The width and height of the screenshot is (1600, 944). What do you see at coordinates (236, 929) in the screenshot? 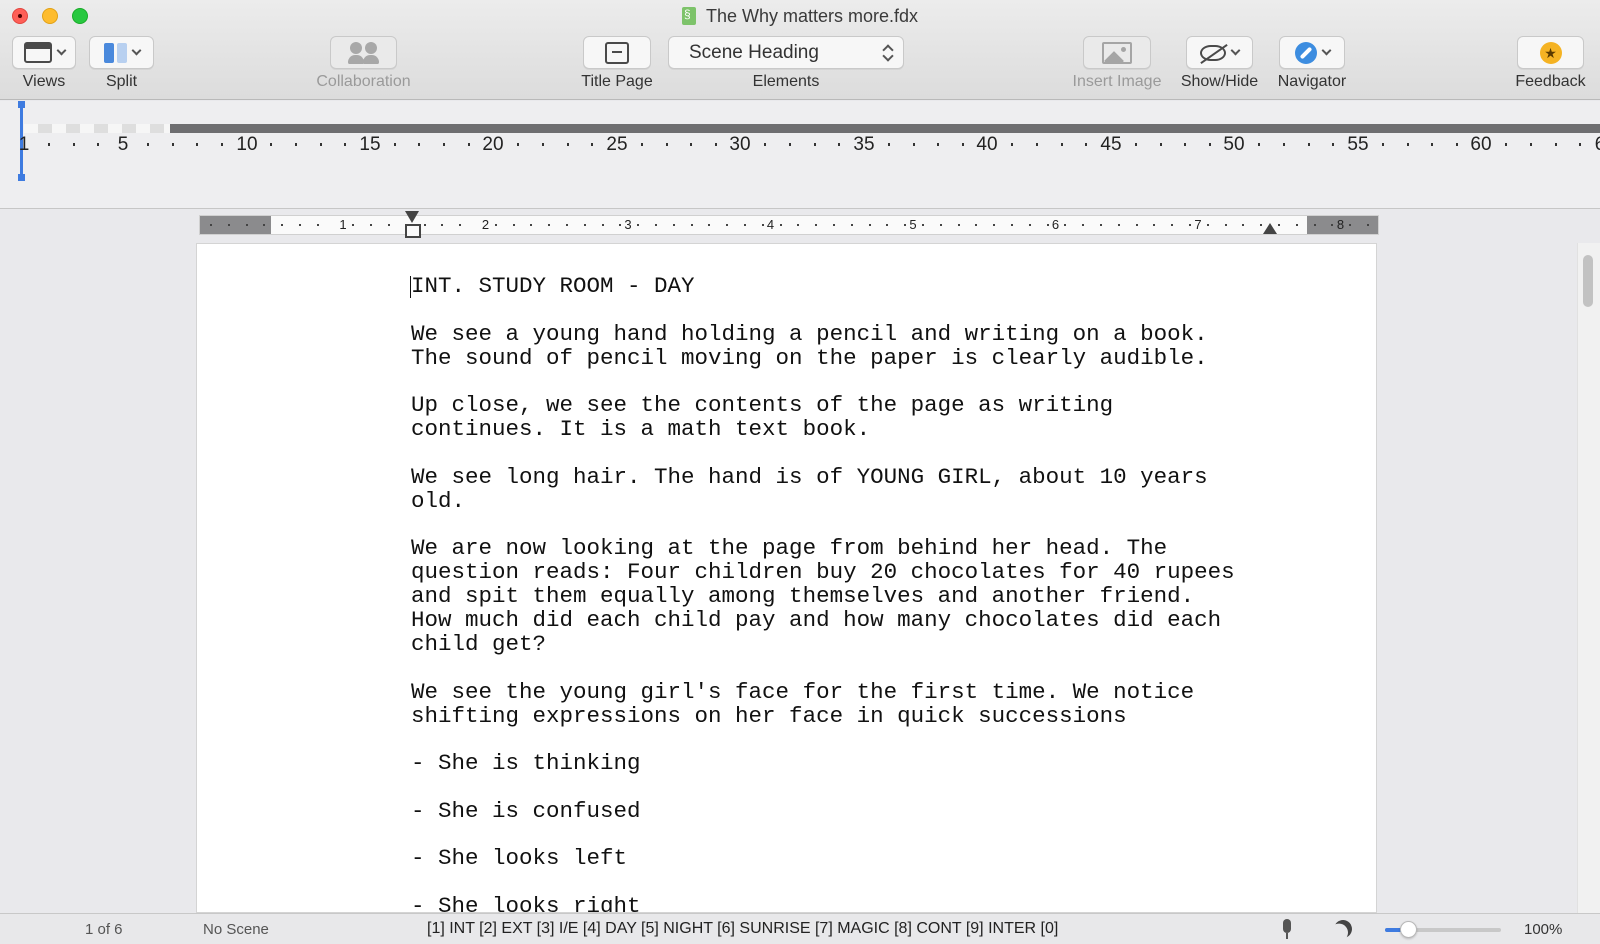
I see `scene-indicator: No Scene` at bounding box center [236, 929].